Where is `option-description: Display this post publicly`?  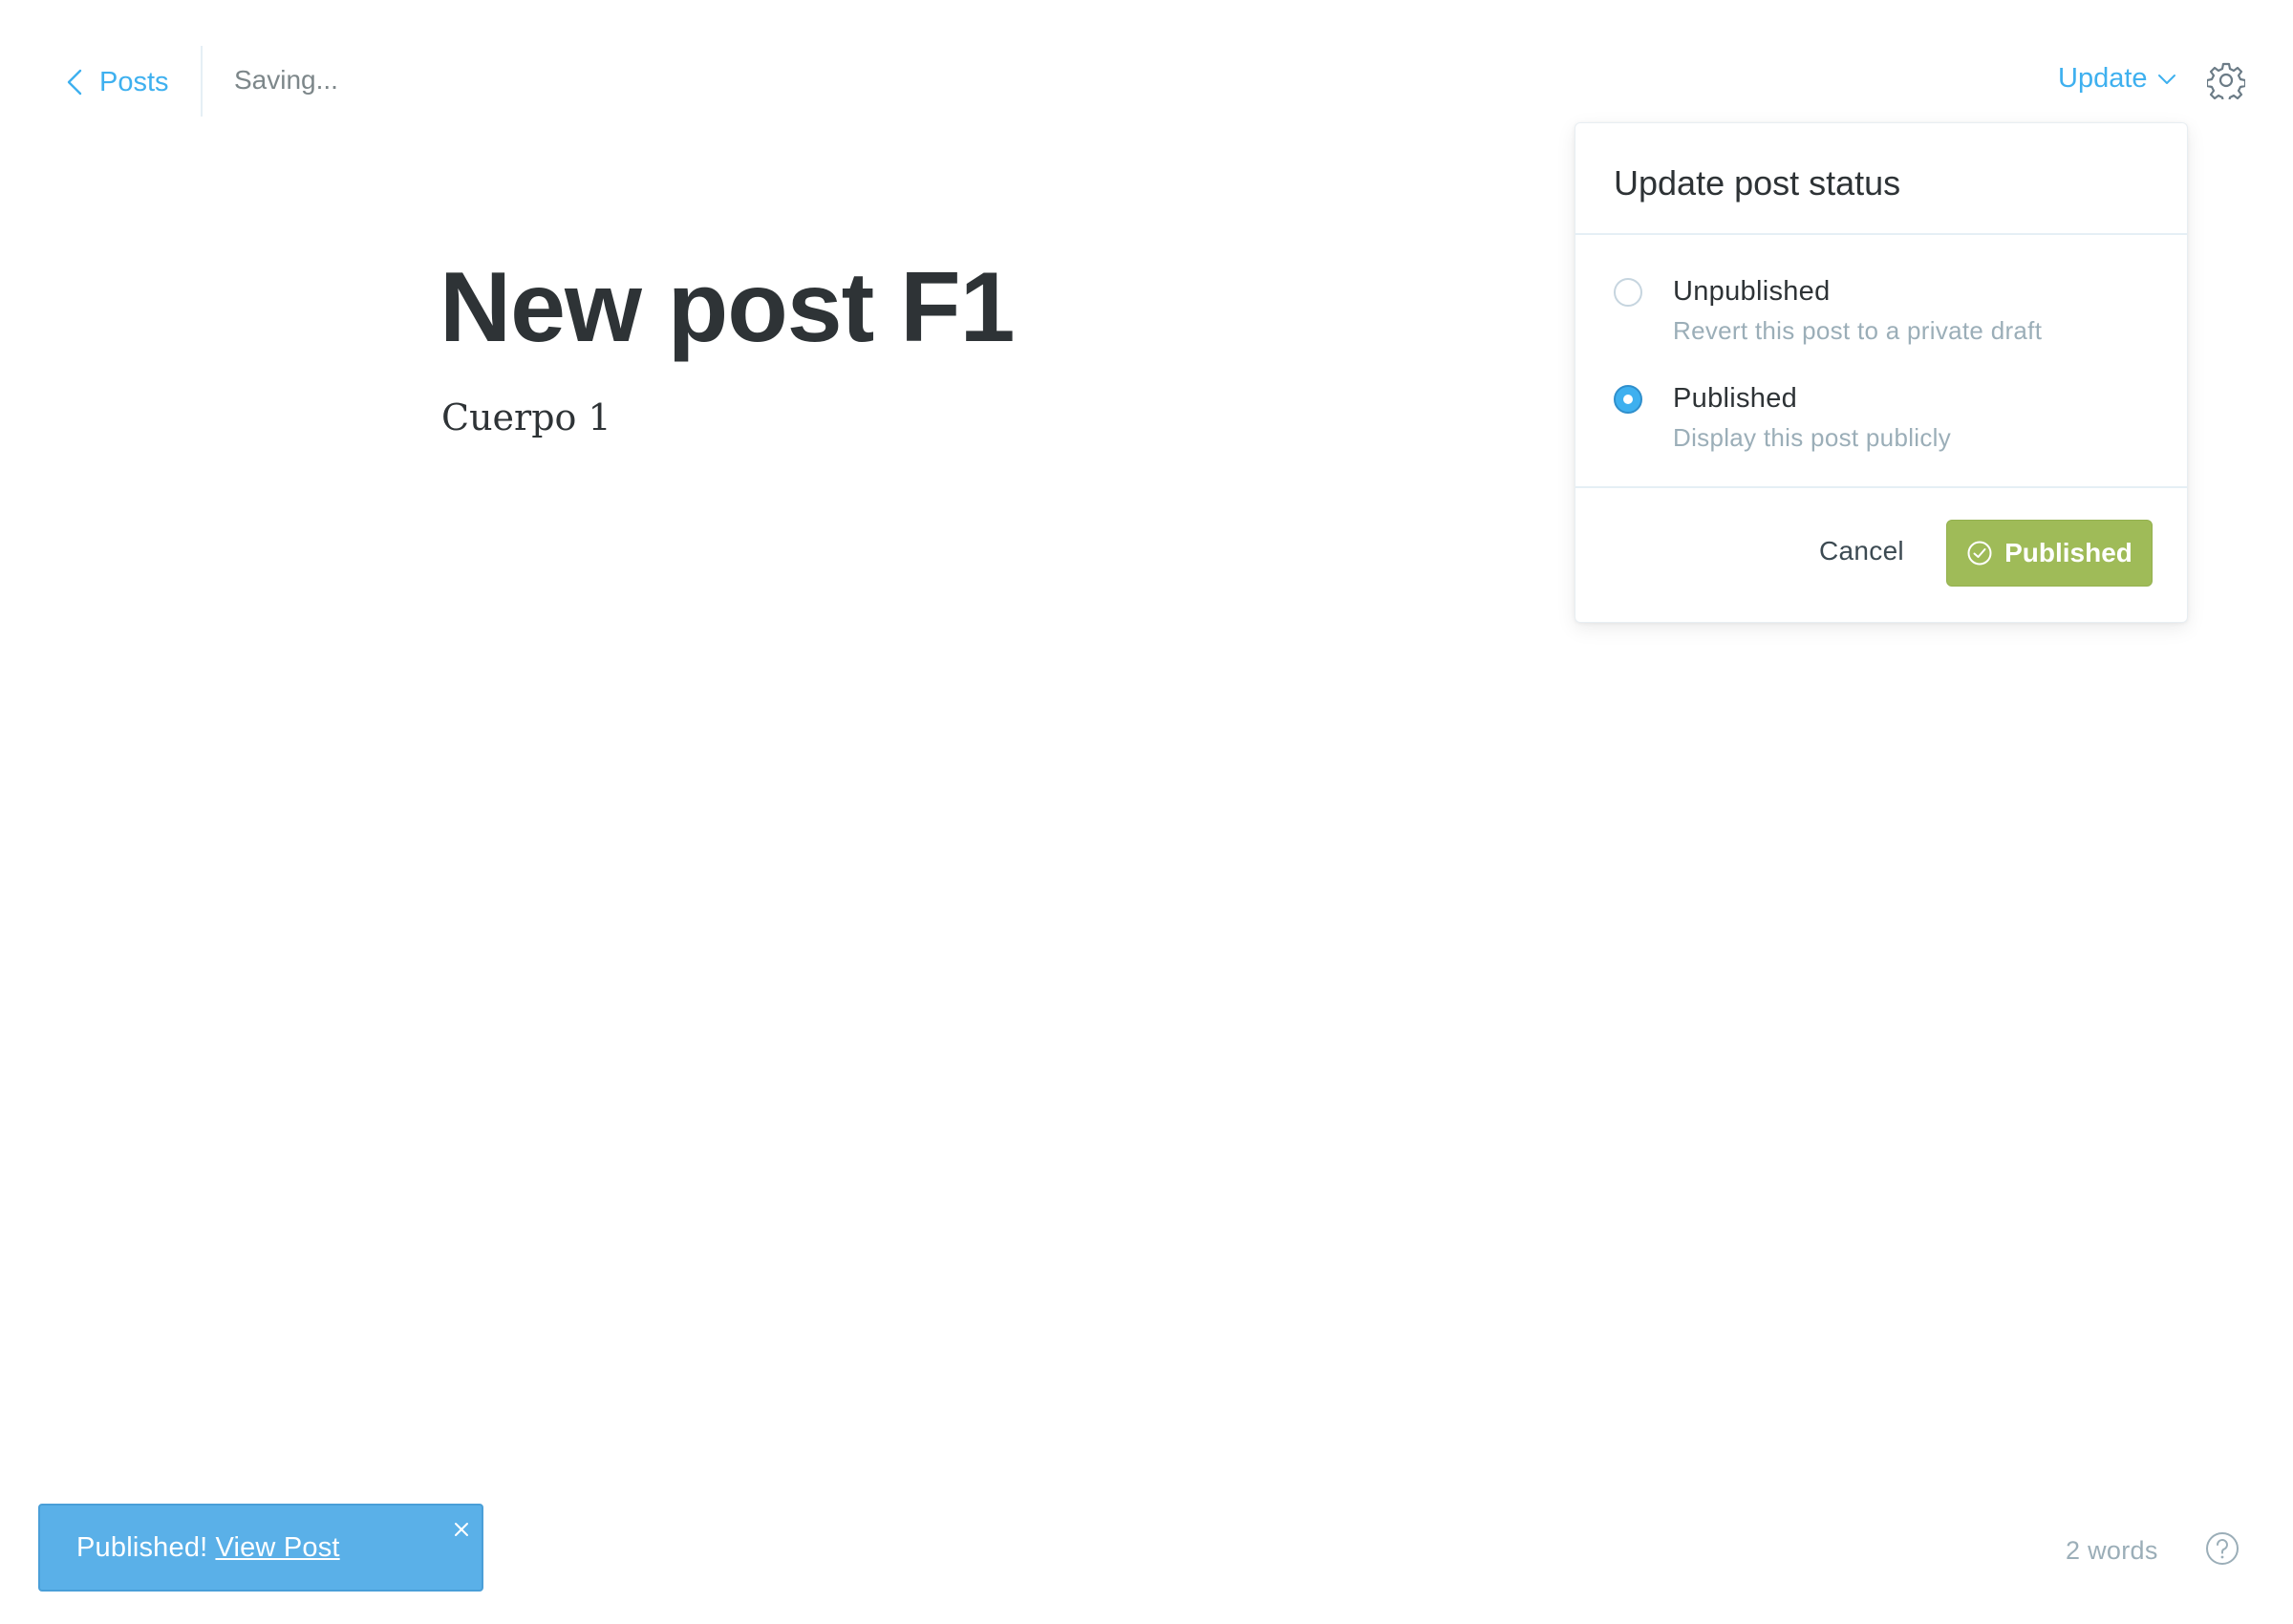 option-description: Display this post publicly is located at coordinates (1812, 438).